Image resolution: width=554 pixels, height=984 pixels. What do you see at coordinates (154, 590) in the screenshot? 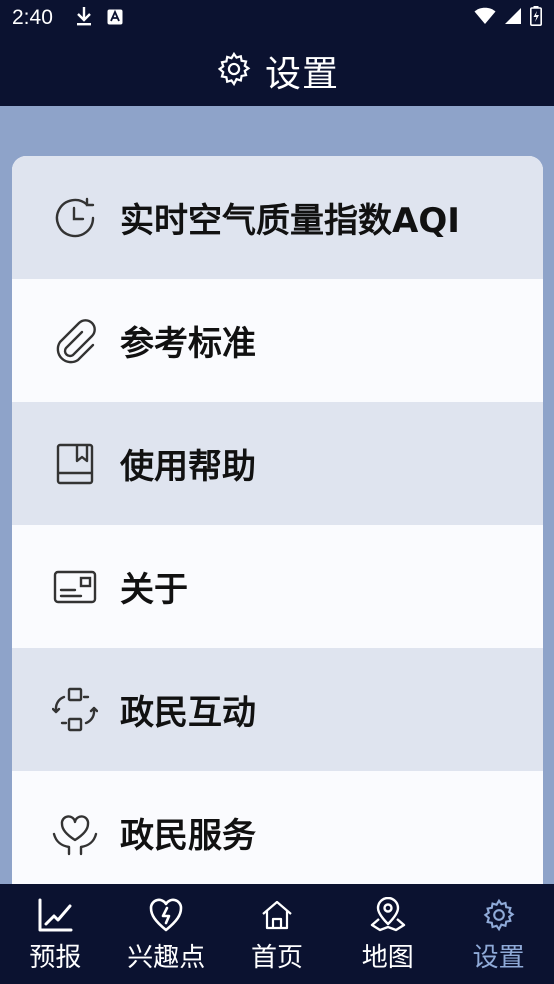
I see `menu-item-label: 关于` at bounding box center [154, 590].